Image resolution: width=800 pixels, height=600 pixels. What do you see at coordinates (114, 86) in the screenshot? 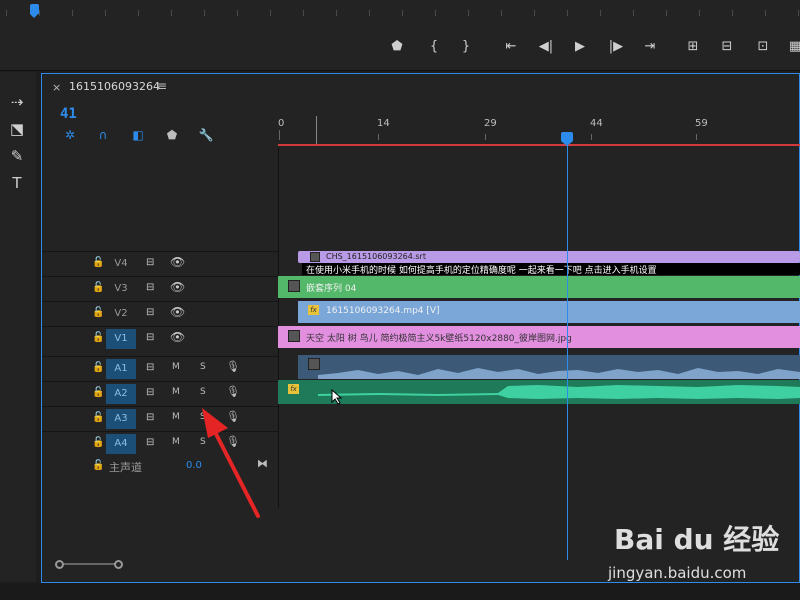
I see `sequence-tab-title: 1615106093264` at bounding box center [114, 86].